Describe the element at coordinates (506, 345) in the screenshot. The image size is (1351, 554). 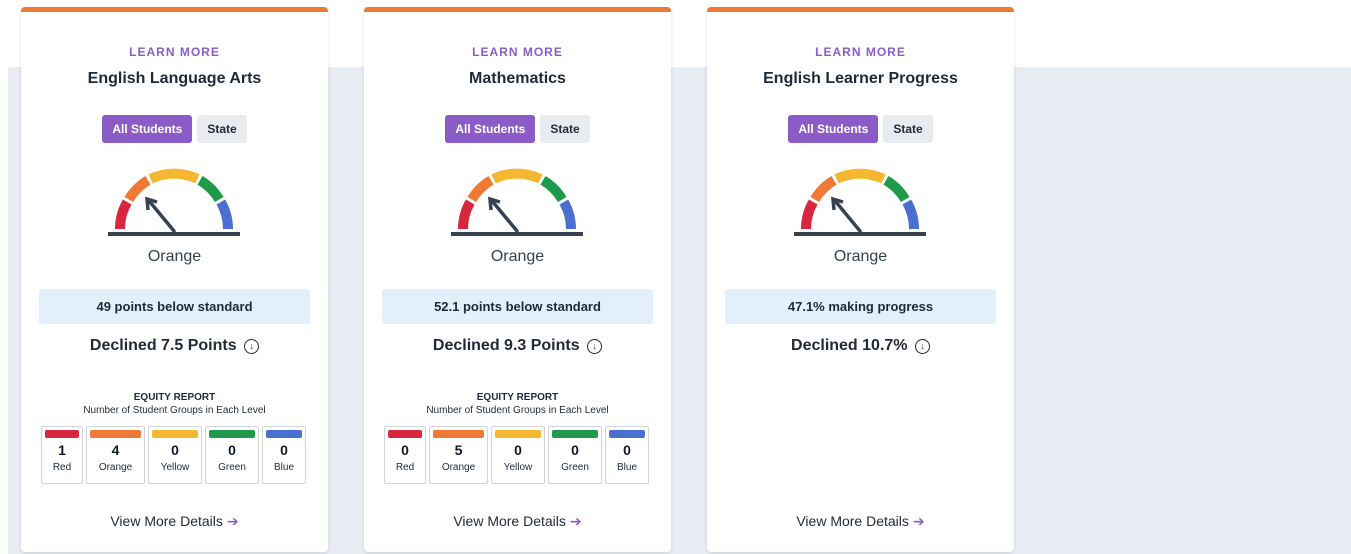
I see `change-label: Declined 9.3 Points` at that location.